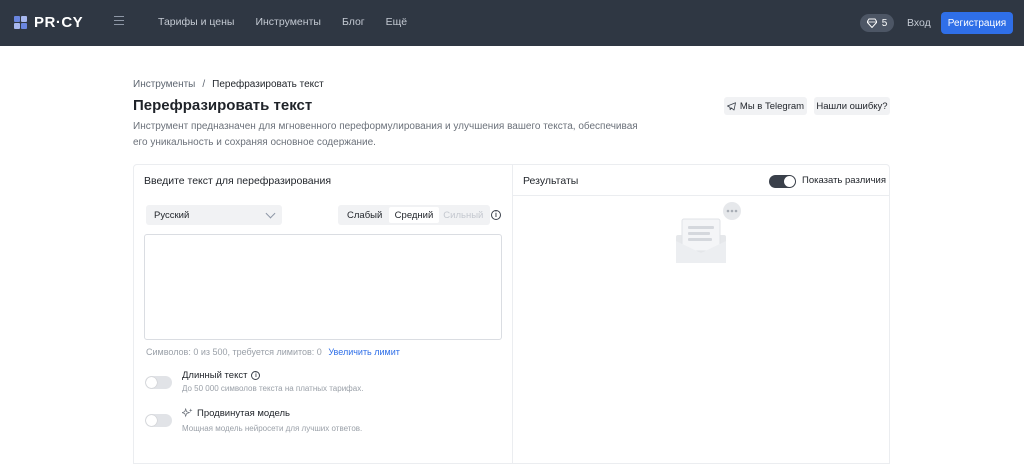 This screenshot has height=464, width=1024. What do you see at coordinates (708, 232) in the screenshot?
I see `empty-results-icon` at bounding box center [708, 232].